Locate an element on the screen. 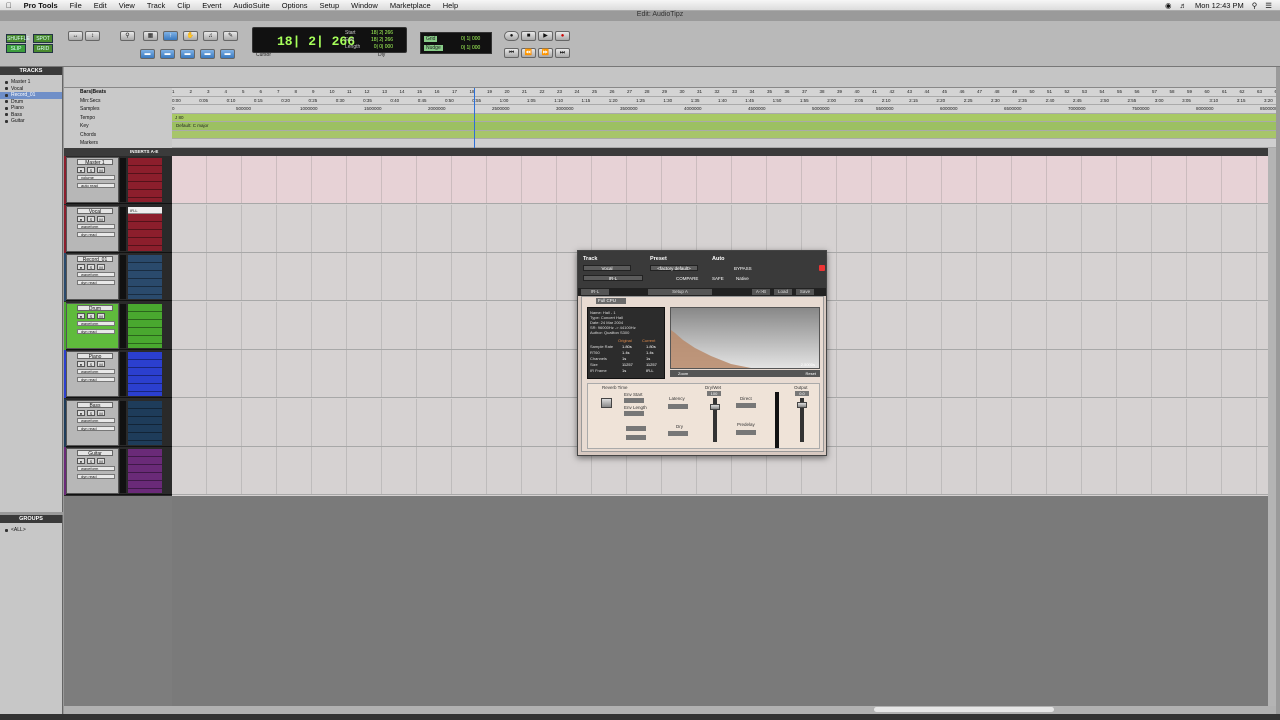  link-button: ▬ is located at coordinates (207, 54).